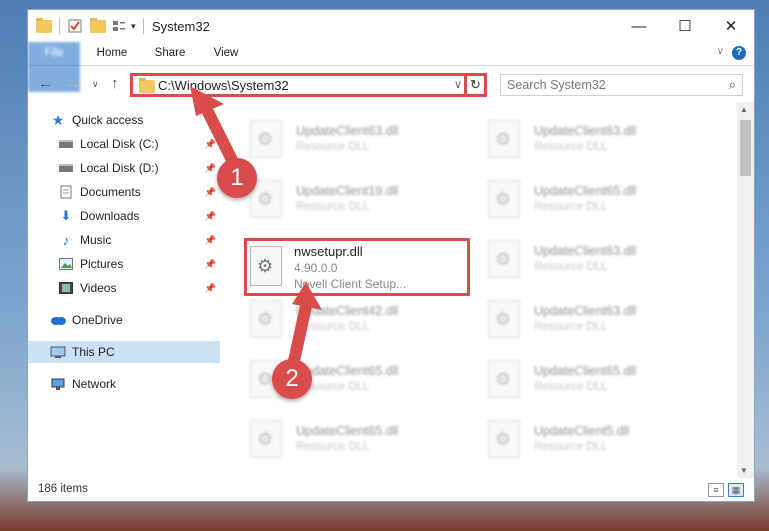 The image size is (769, 531). What do you see at coordinates (304, 329) in the screenshot?
I see `arrow-to-file` at bounding box center [304, 329].